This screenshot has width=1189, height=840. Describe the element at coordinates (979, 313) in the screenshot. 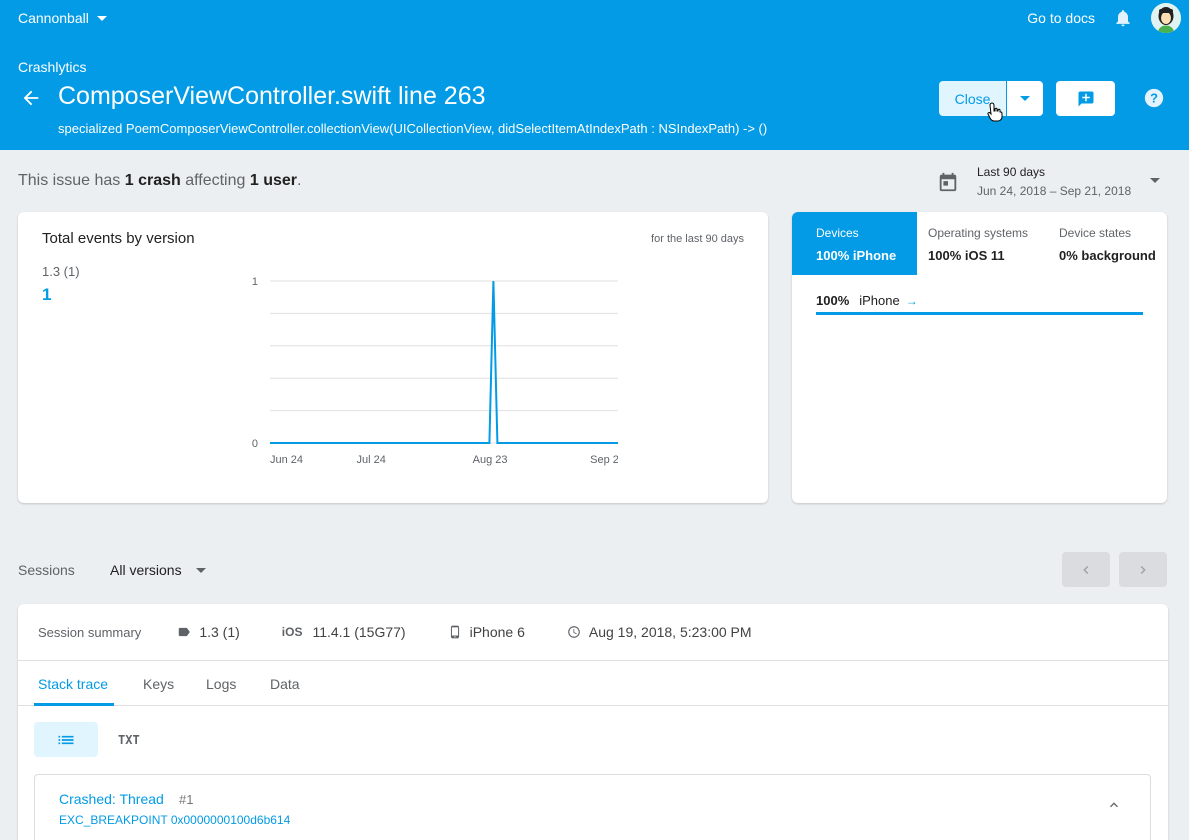

I see `device-share-bar` at that location.